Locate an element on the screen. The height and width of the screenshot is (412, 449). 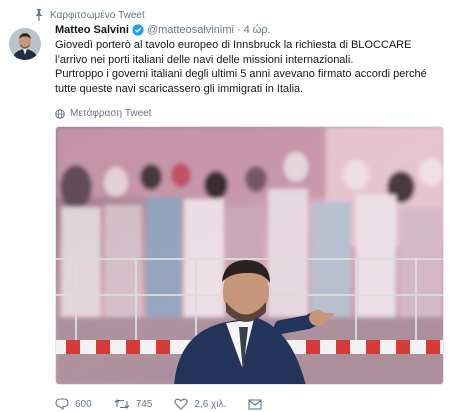
author-name: Matteo Salvini is located at coordinates (92, 30).